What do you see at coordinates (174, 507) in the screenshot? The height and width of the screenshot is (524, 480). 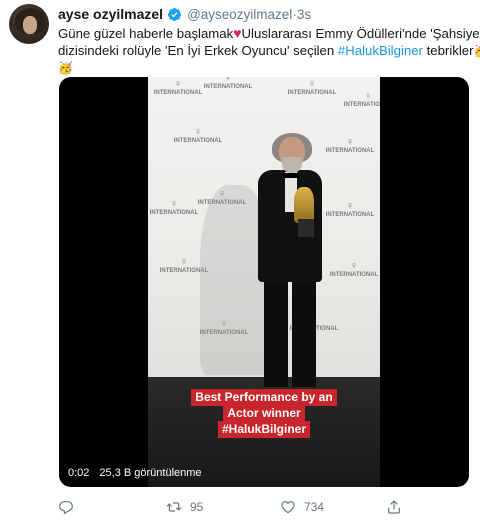 I see `retweet-icon` at bounding box center [174, 507].